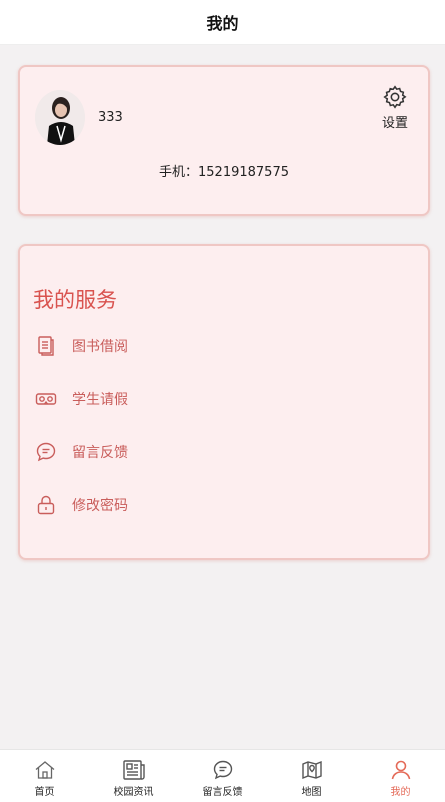 This screenshot has width=445, height=802. I want to click on page-title: 我的, so click(222, 23).